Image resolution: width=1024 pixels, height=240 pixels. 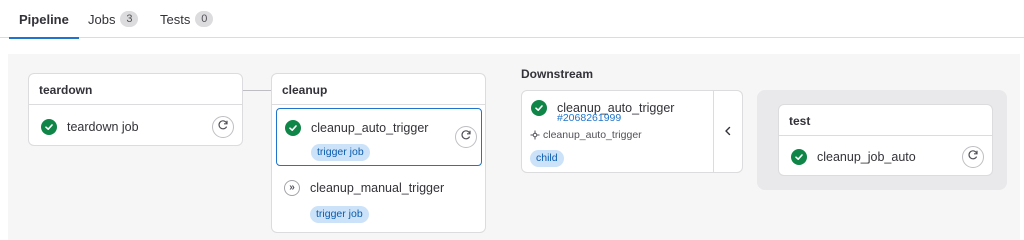 I want to click on downstream-source-job-name: cleanup_auto_trigger, so click(x=592, y=135).